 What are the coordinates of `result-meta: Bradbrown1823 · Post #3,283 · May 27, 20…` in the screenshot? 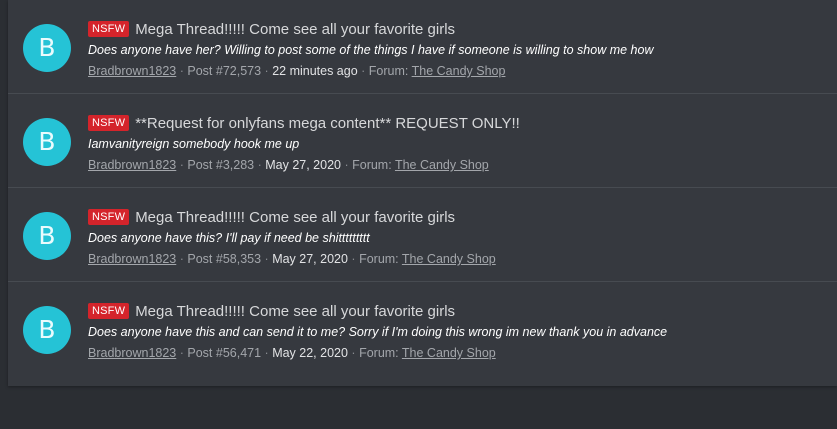 It's located at (458, 165).